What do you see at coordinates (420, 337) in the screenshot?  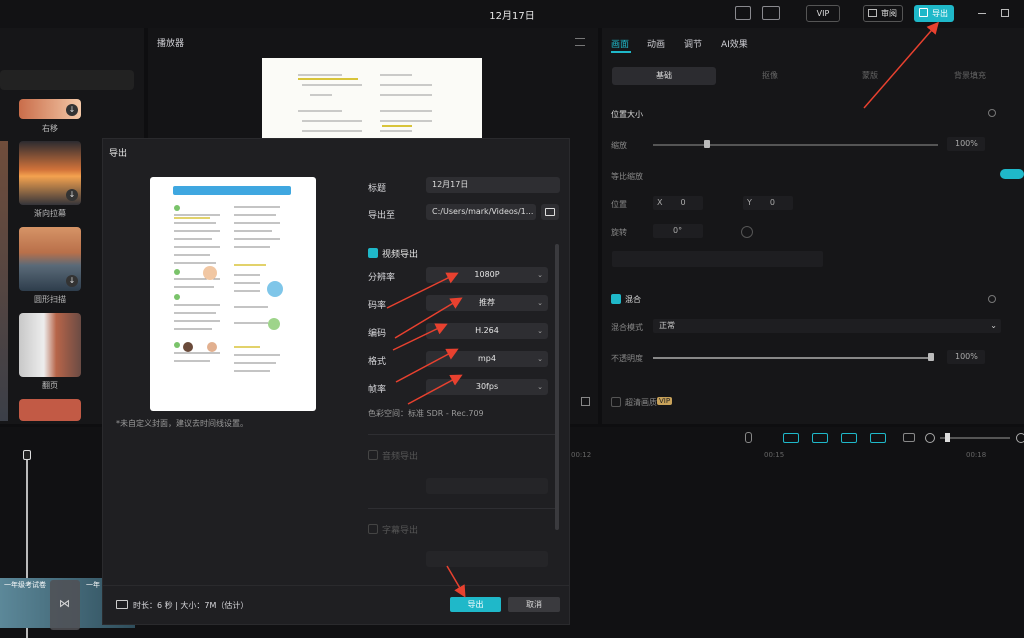 I see `arrow-to-codec` at bounding box center [420, 337].